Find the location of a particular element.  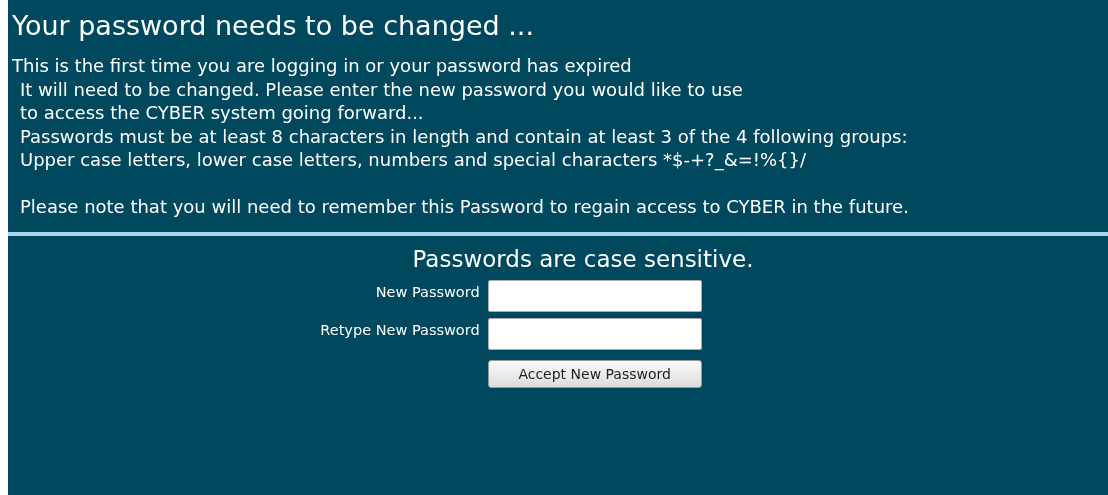

instruction-text: Upper case letters, lower case letters, numbers and special characters *$-+?_&=!%{}/ is located at coordinates (413, 160).